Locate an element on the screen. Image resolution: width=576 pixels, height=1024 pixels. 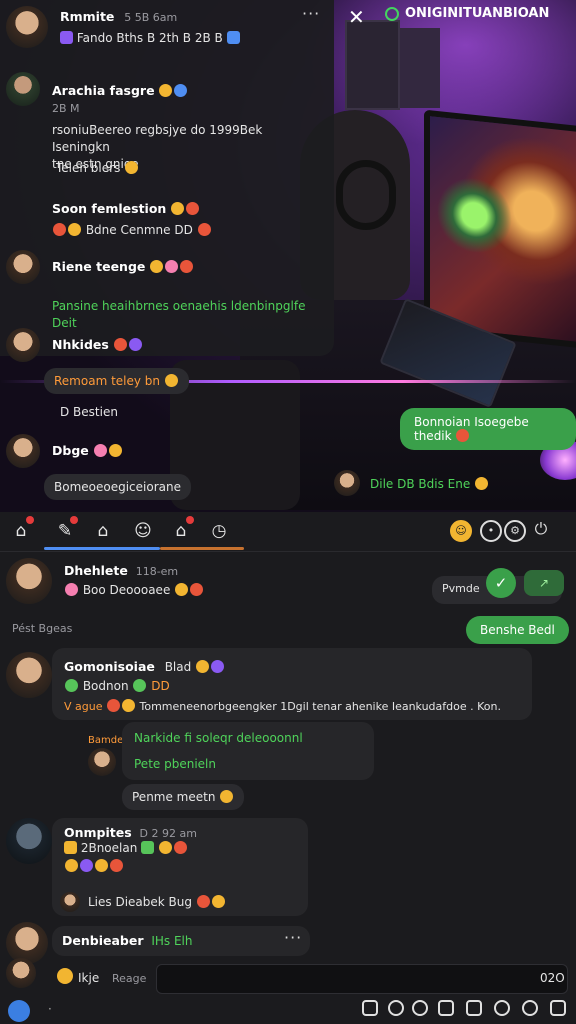
message-text: Telen blers is located at coordinates (97, 168).